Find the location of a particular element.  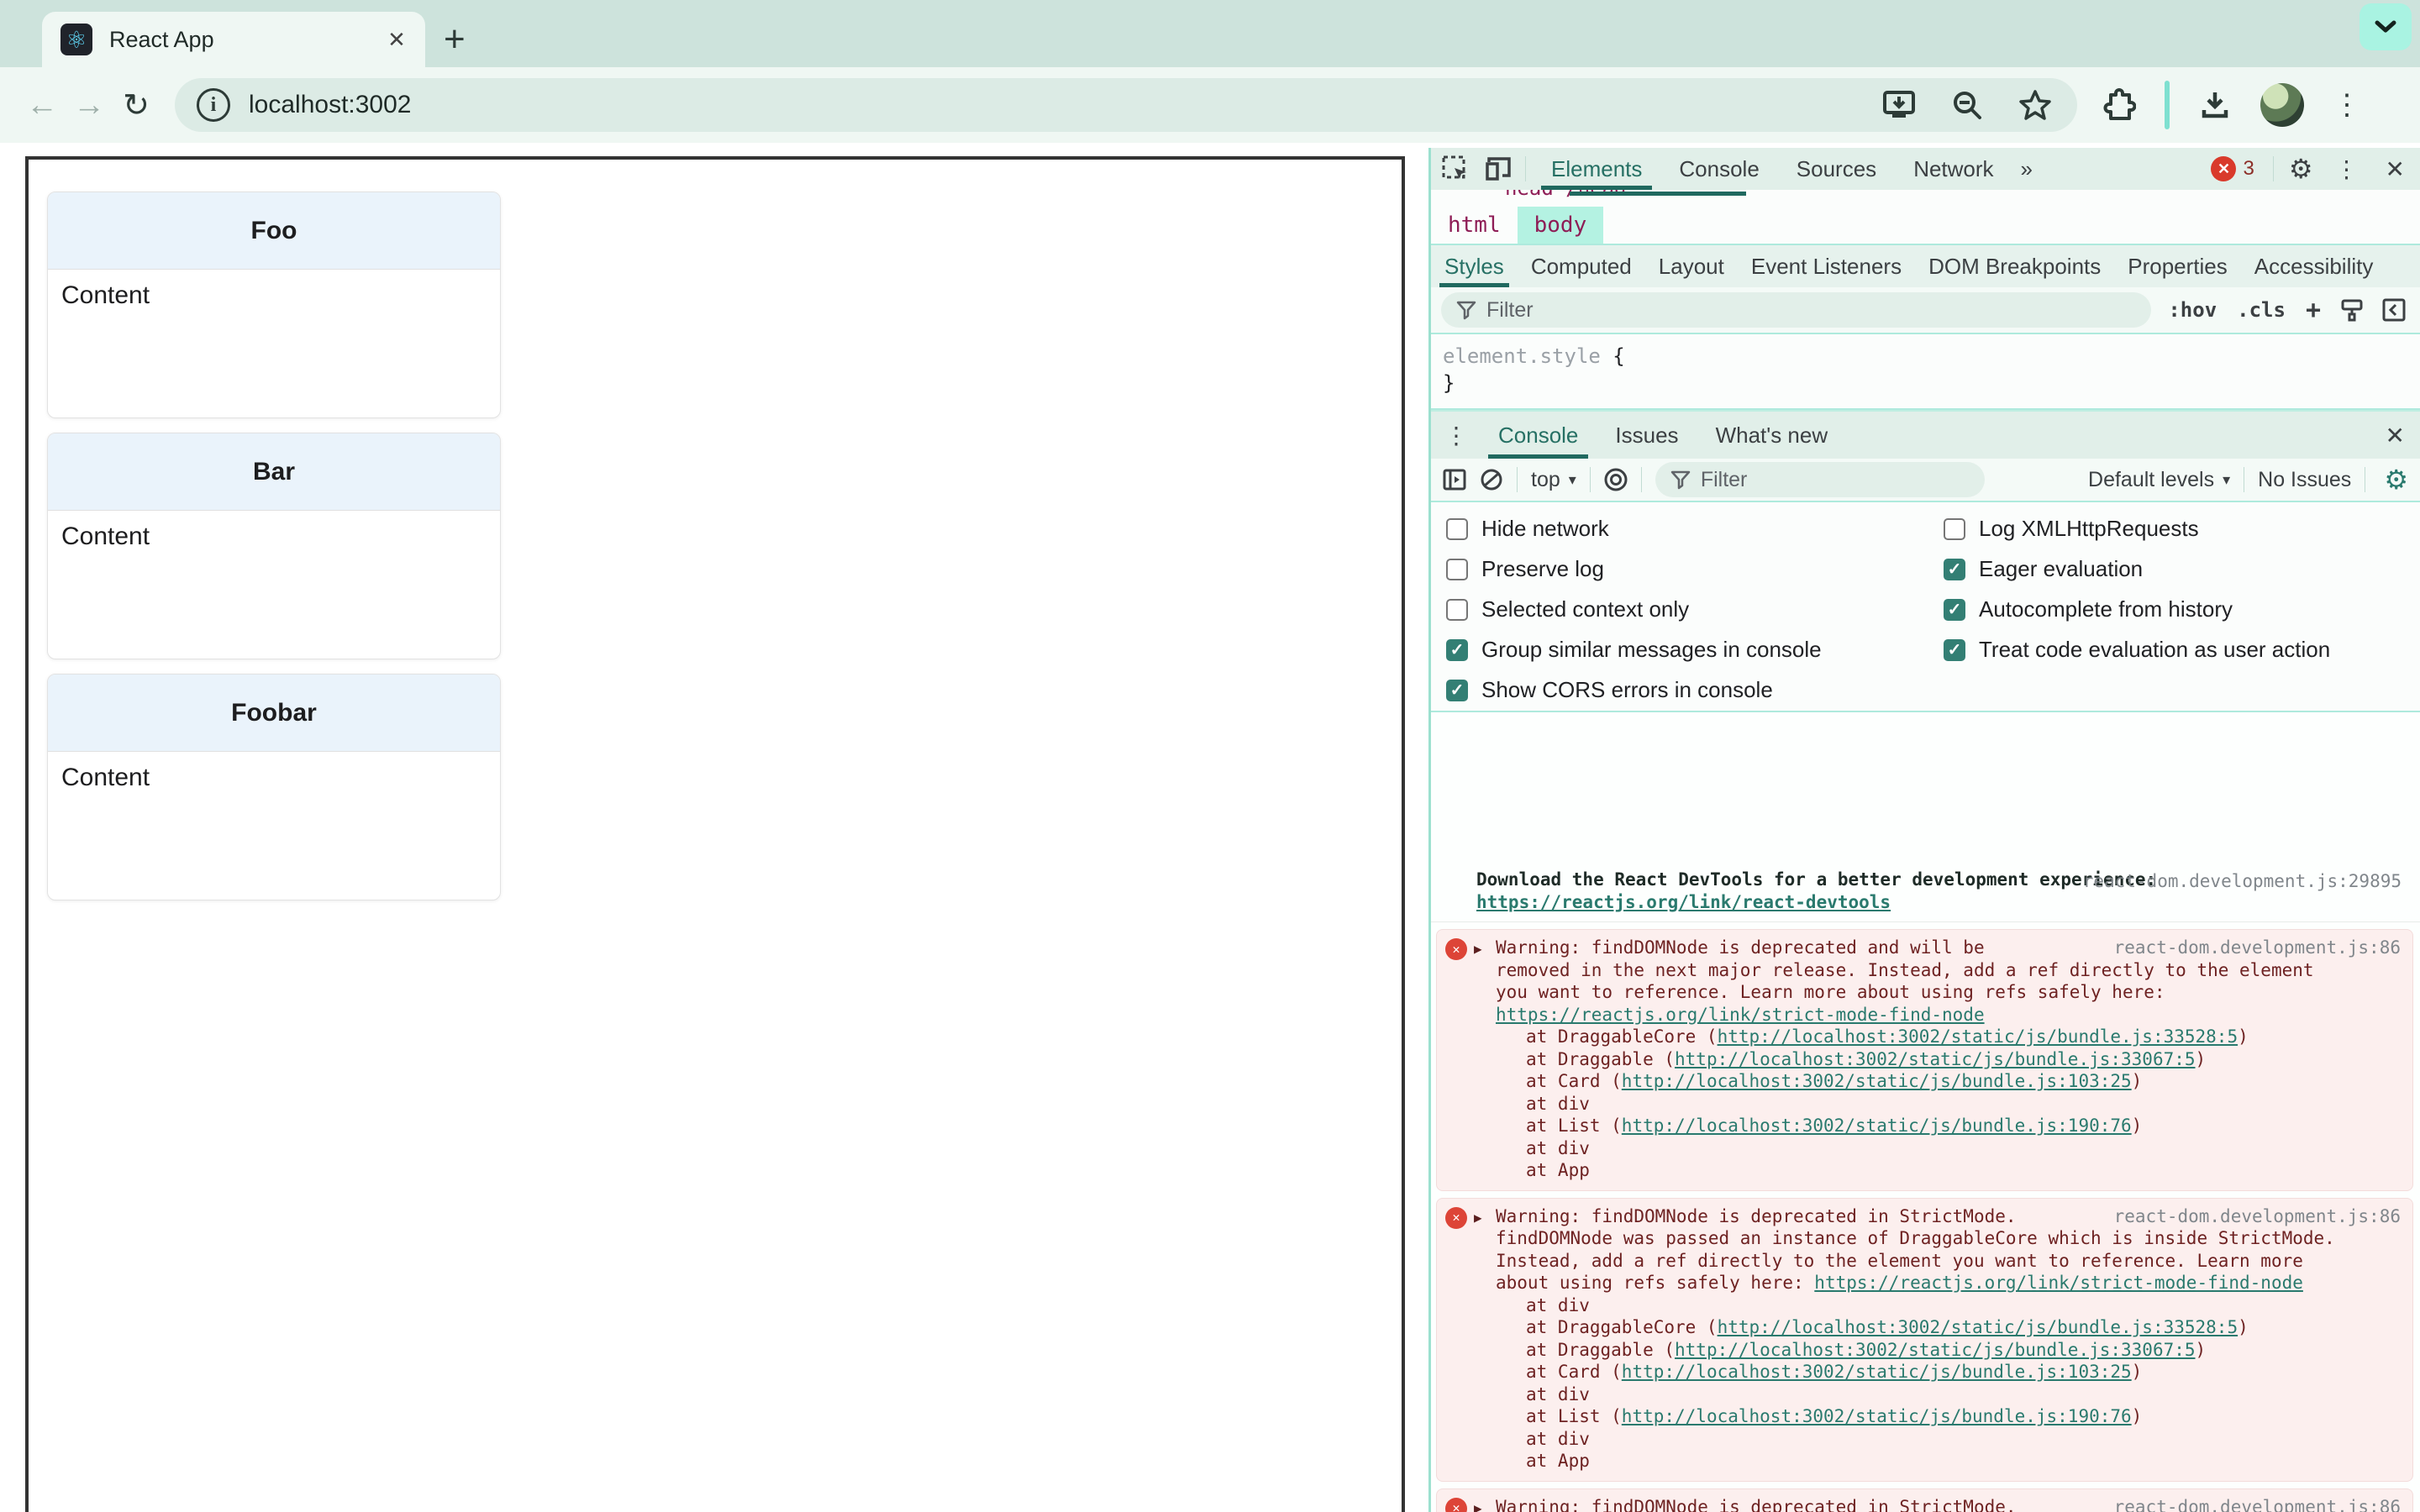

sidebar-tab-layout: Layout is located at coordinates (1691, 266).